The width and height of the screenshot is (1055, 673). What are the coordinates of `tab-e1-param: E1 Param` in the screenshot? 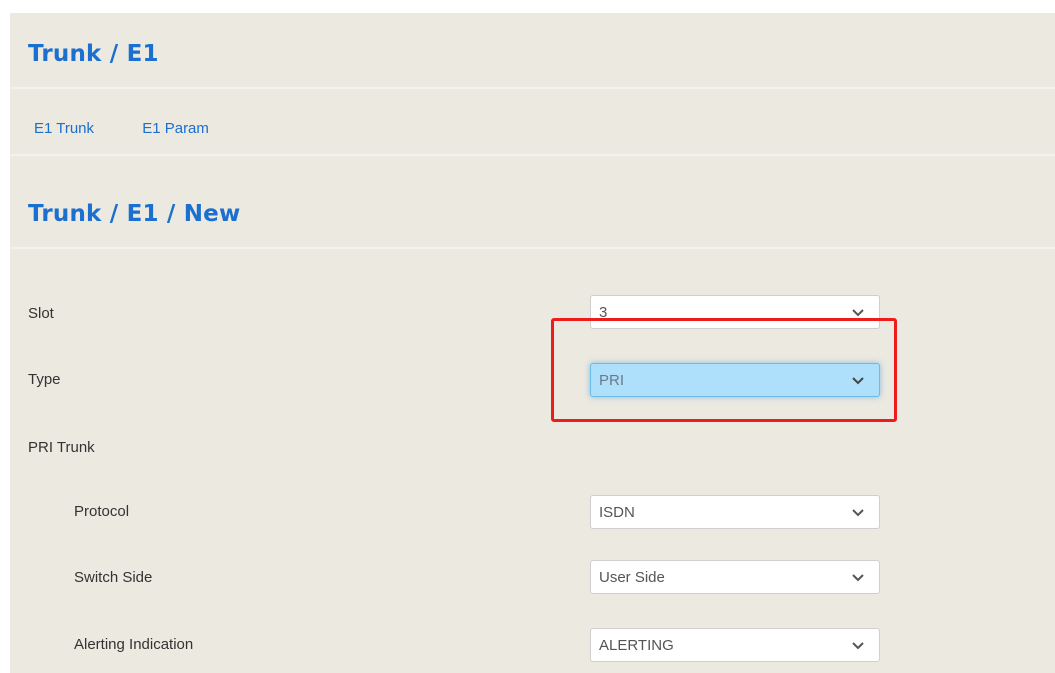 It's located at (175, 128).